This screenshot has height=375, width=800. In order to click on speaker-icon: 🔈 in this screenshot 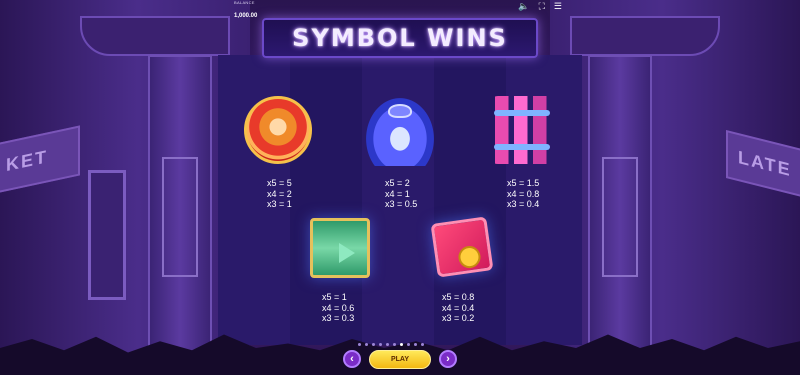, I will do `click(523, 6)`.